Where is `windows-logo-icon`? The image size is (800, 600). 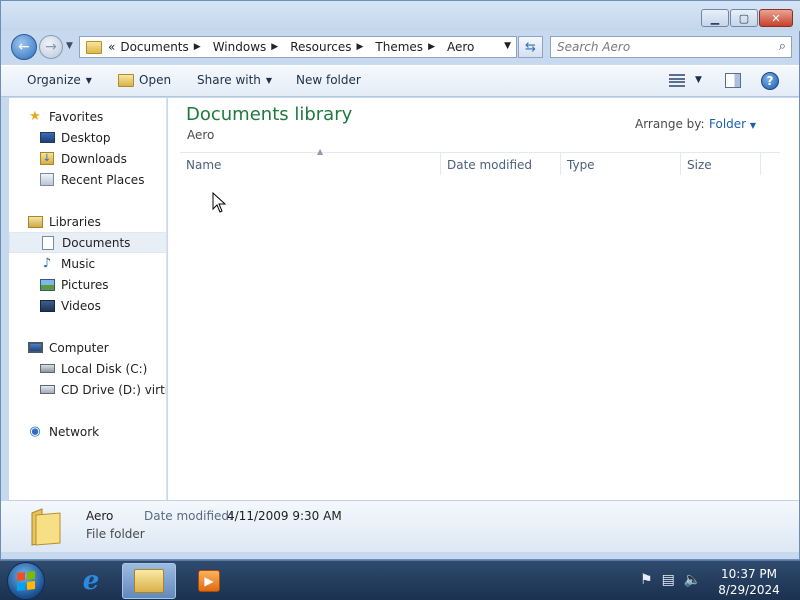
windows-logo-icon is located at coordinates (26, 581).